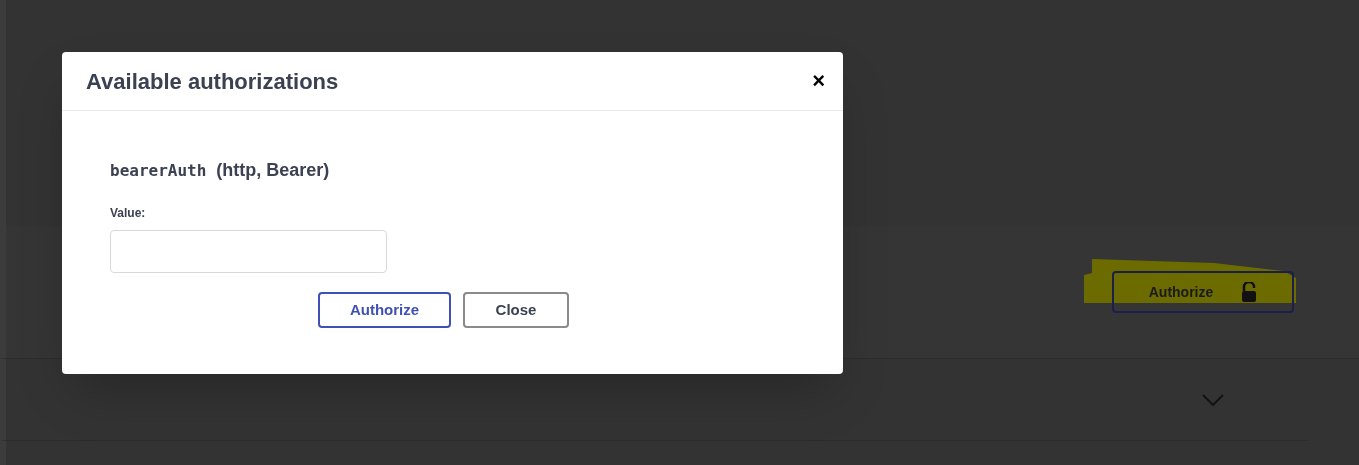  What do you see at coordinates (384, 310) in the screenshot?
I see `authorize-button: Authorize` at bounding box center [384, 310].